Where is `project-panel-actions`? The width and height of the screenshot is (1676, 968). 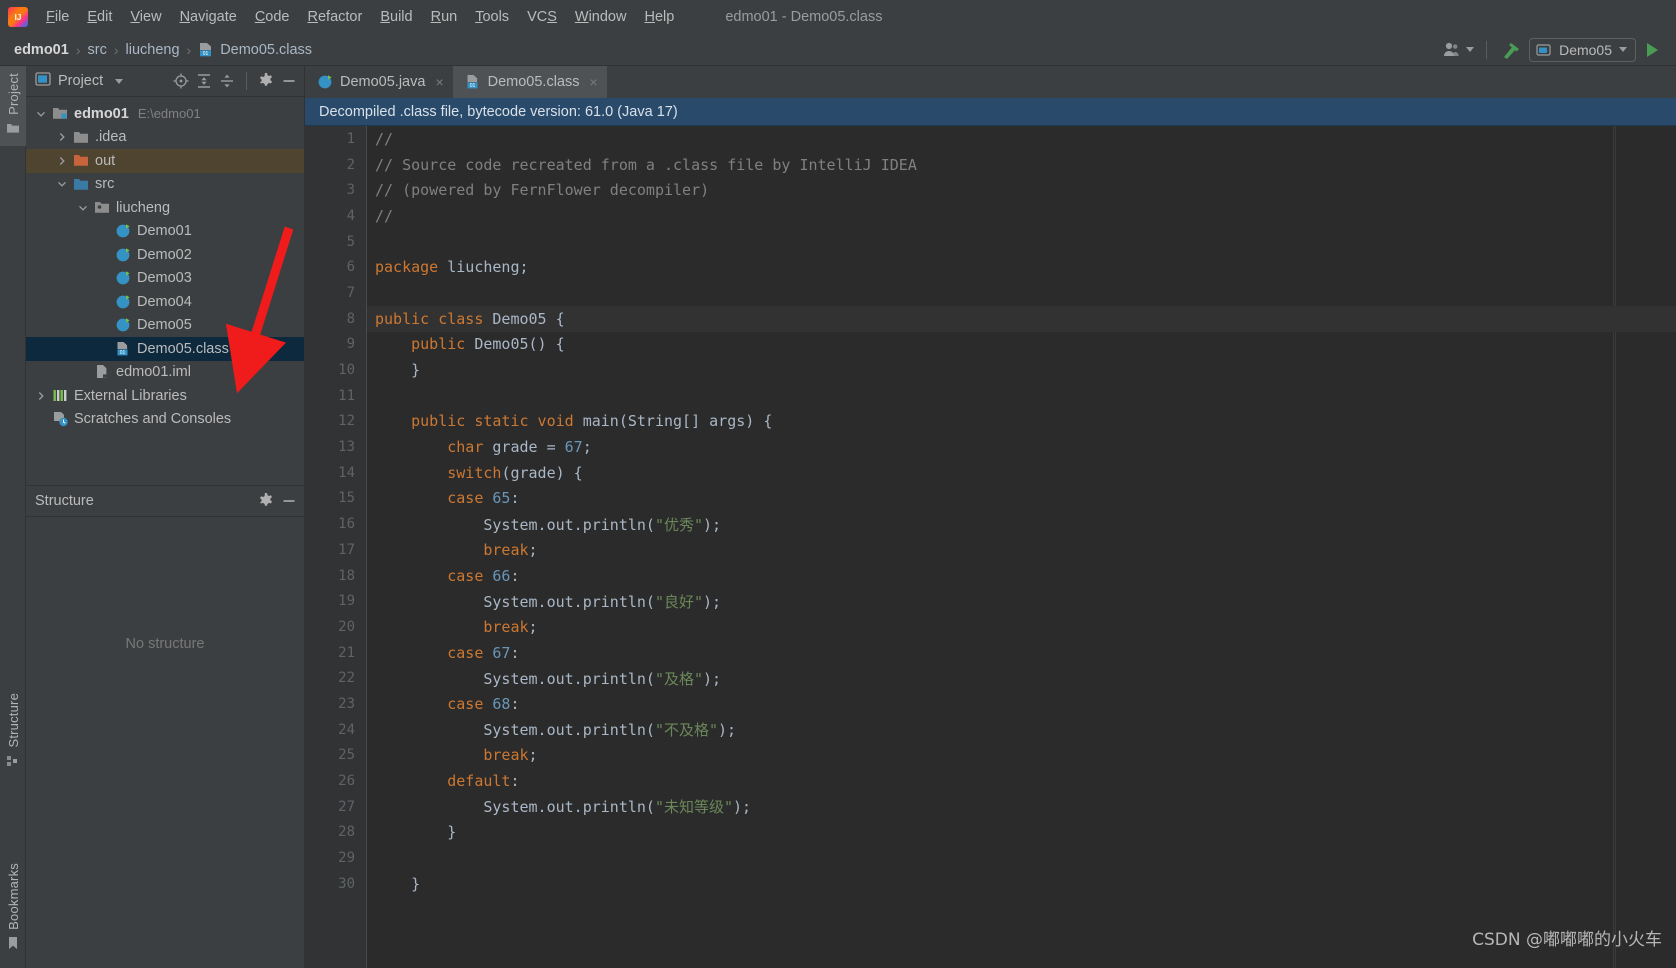 project-panel-actions is located at coordinates (235, 81).